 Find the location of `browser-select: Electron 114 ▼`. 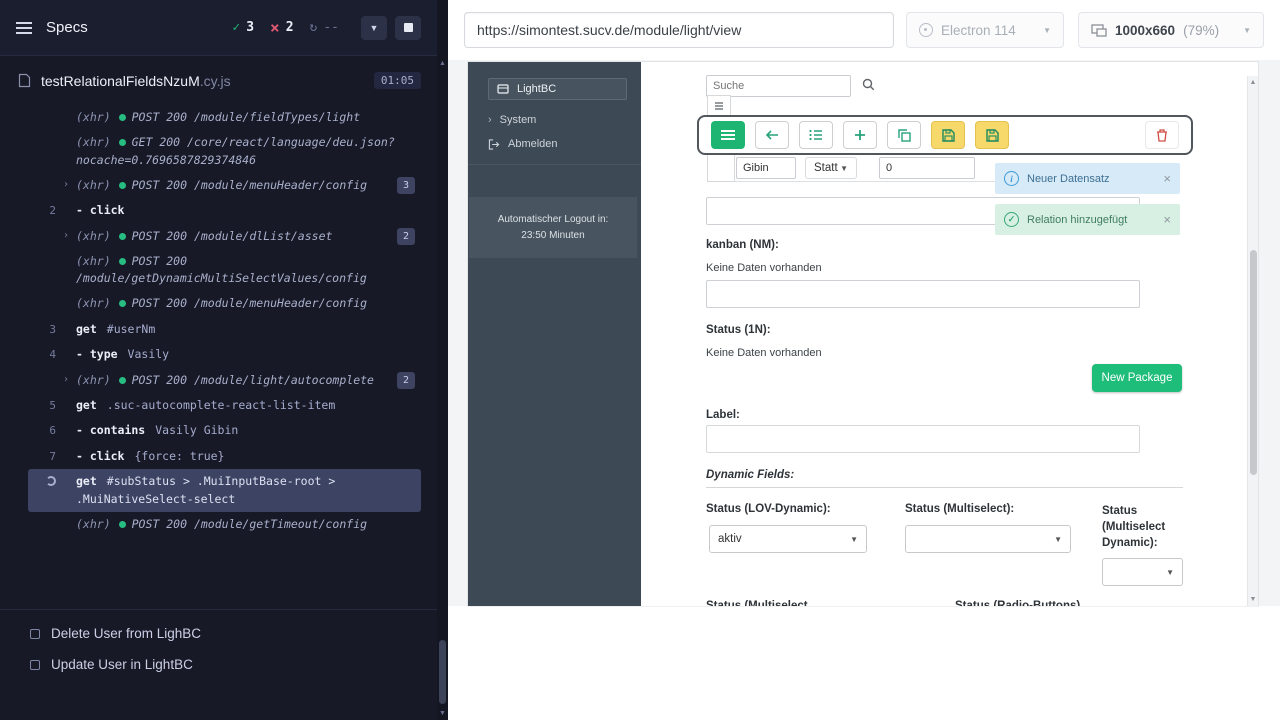

browser-select: Electron 114 ▼ is located at coordinates (985, 30).